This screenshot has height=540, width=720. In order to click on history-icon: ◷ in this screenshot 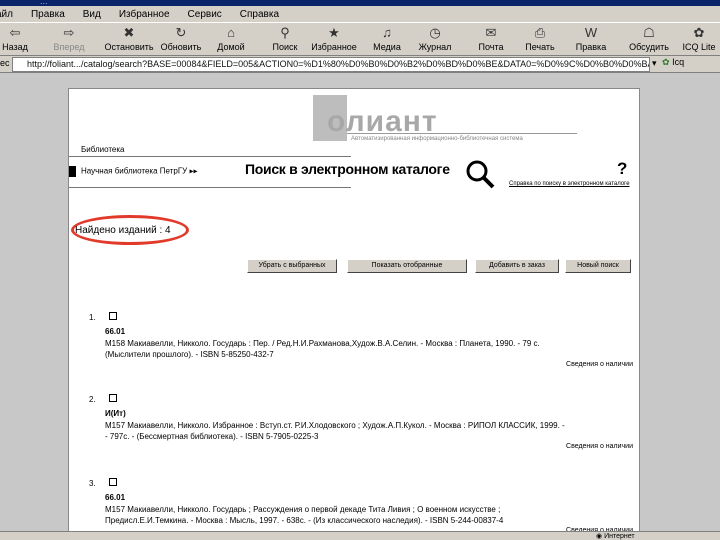, I will do `click(435, 32)`.